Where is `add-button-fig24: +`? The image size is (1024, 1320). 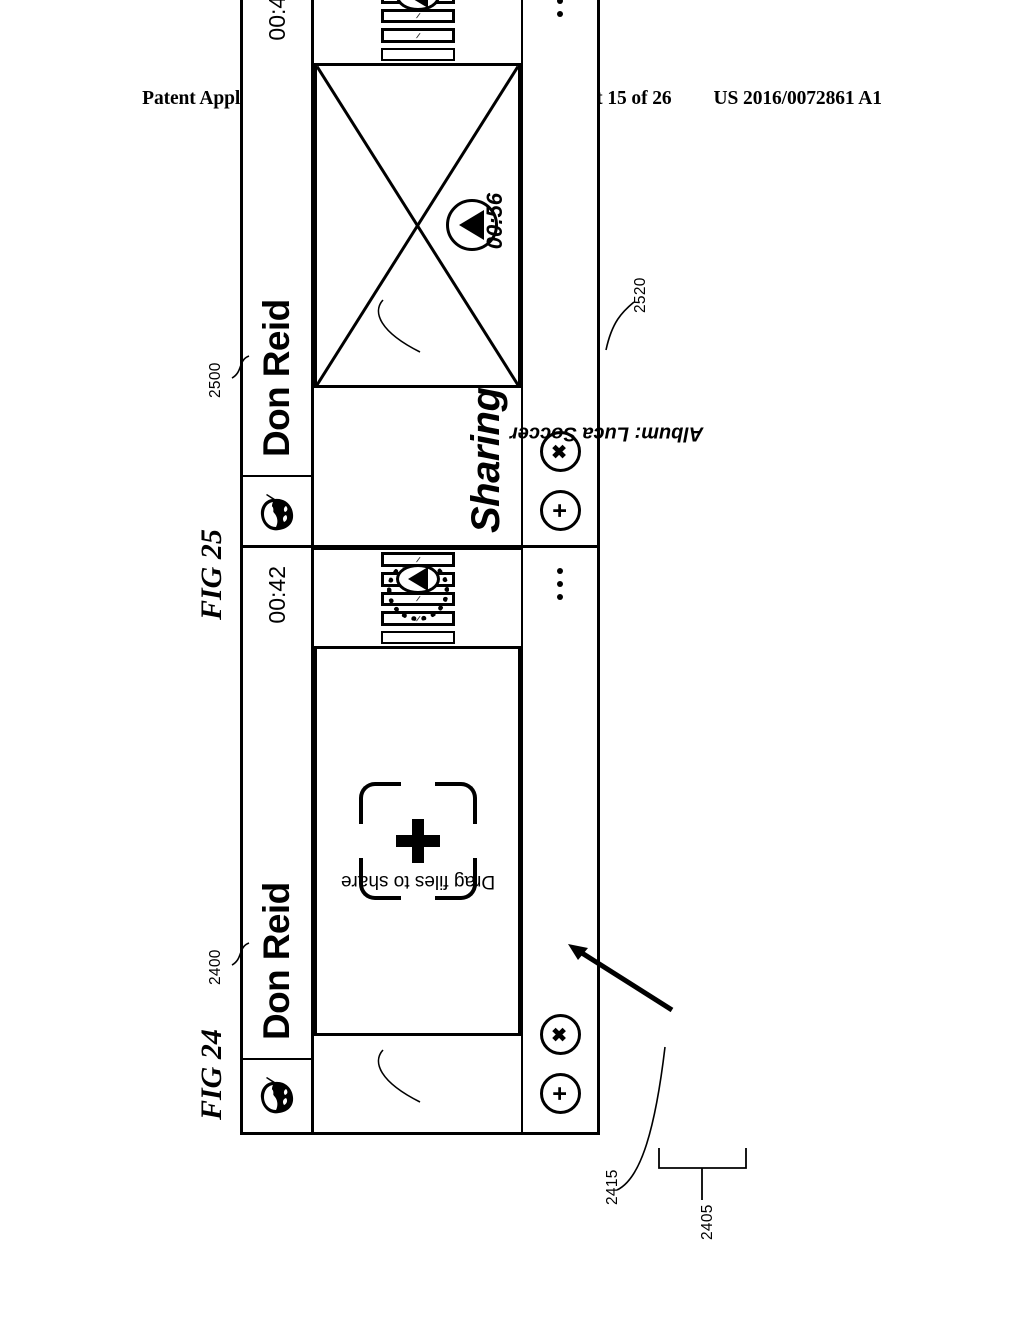
add-button-fig24: + is located at coordinates (560, 1093).